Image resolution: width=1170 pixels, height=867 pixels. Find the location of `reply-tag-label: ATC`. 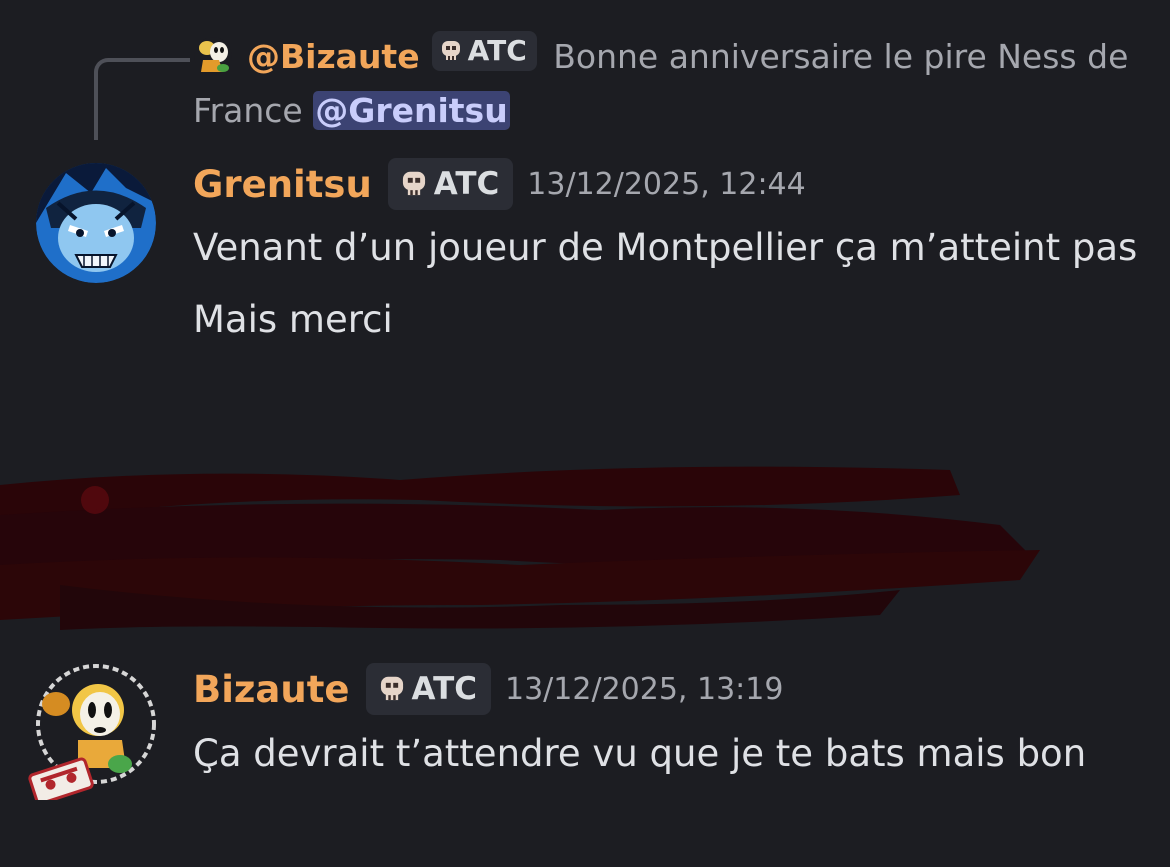

reply-tag-label: ATC is located at coordinates (497, 50).